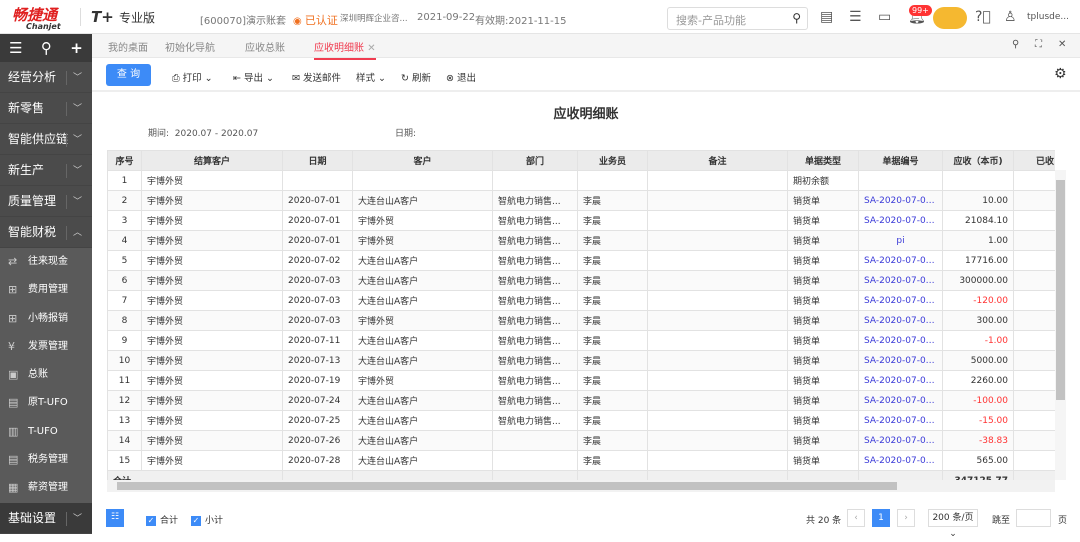  I want to click on prev-page-button: ‹, so click(856, 518).